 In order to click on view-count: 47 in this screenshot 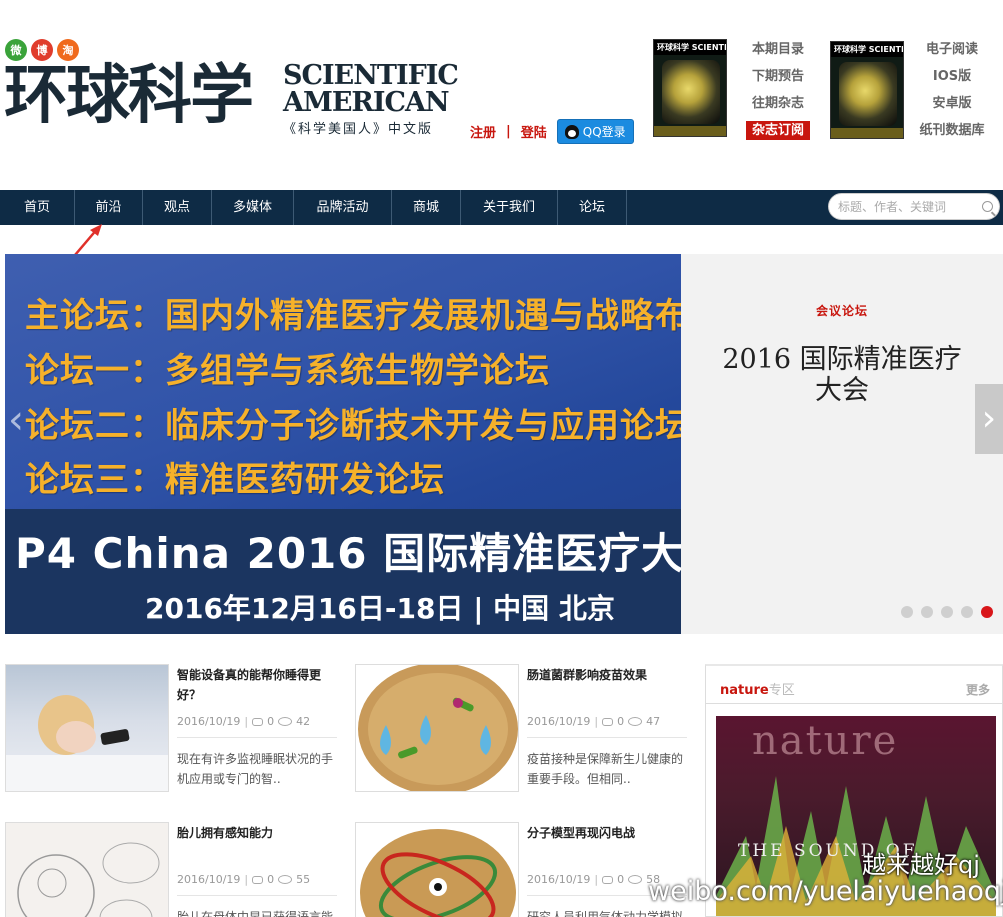, I will do `click(653, 721)`.